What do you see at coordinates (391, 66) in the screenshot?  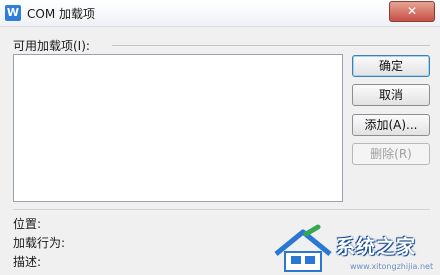 I see `ok-button: 确定` at bounding box center [391, 66].